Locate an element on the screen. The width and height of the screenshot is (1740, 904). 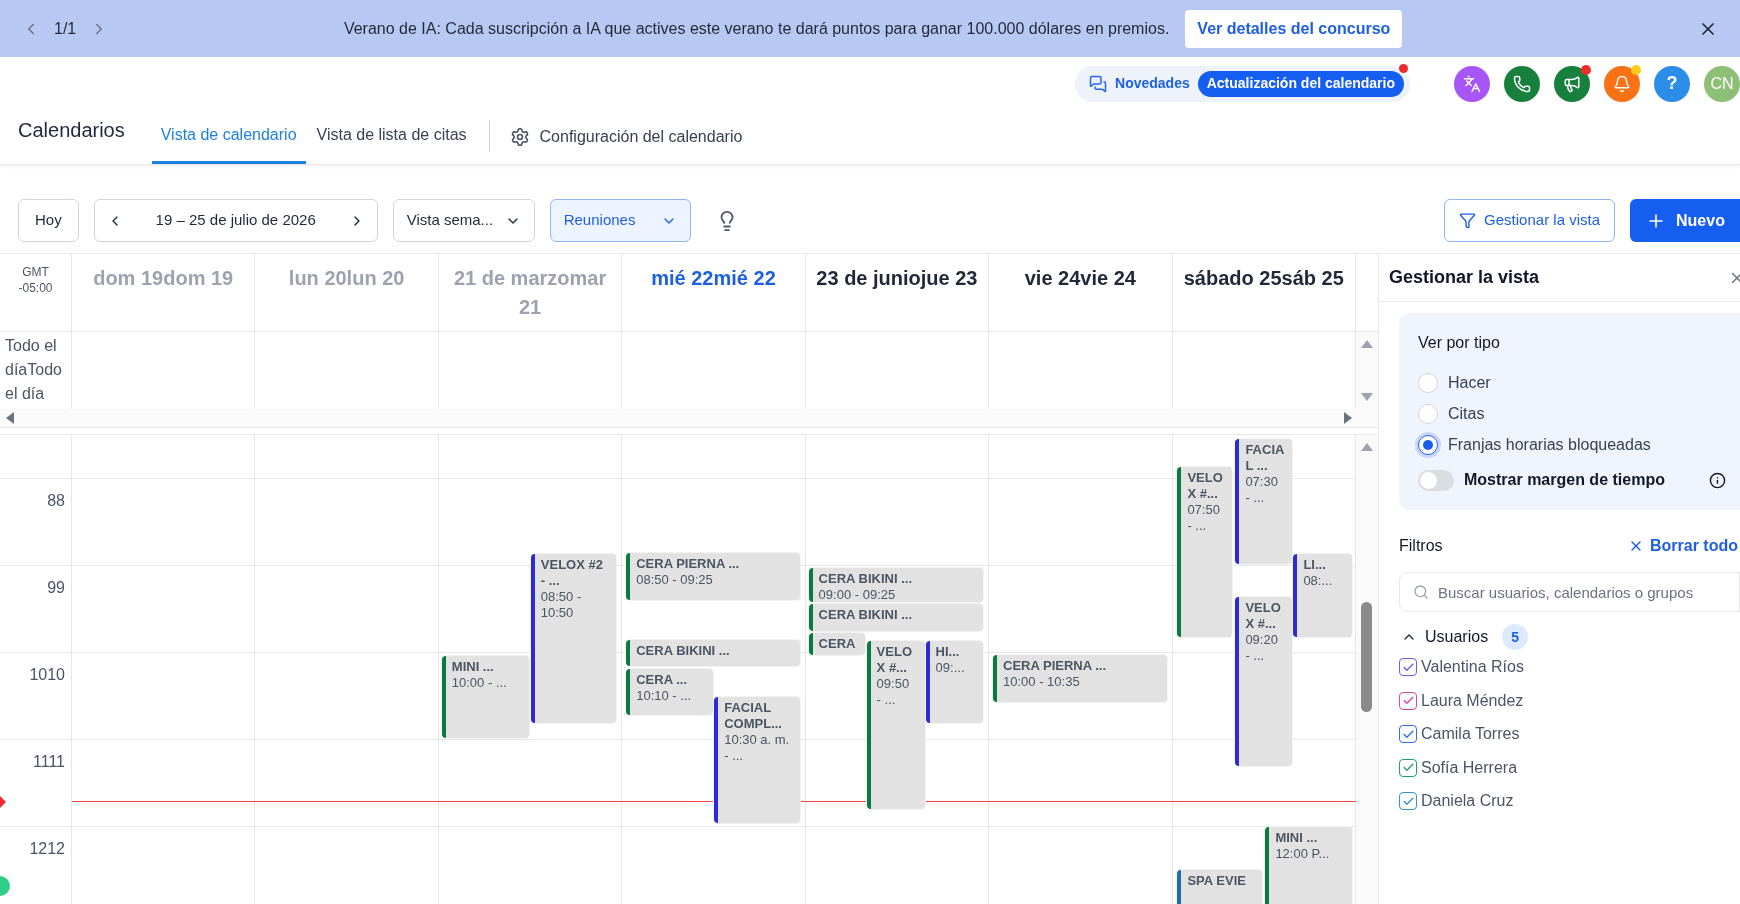
timezone-label: -05:00 is located at coordinates (35, 288).